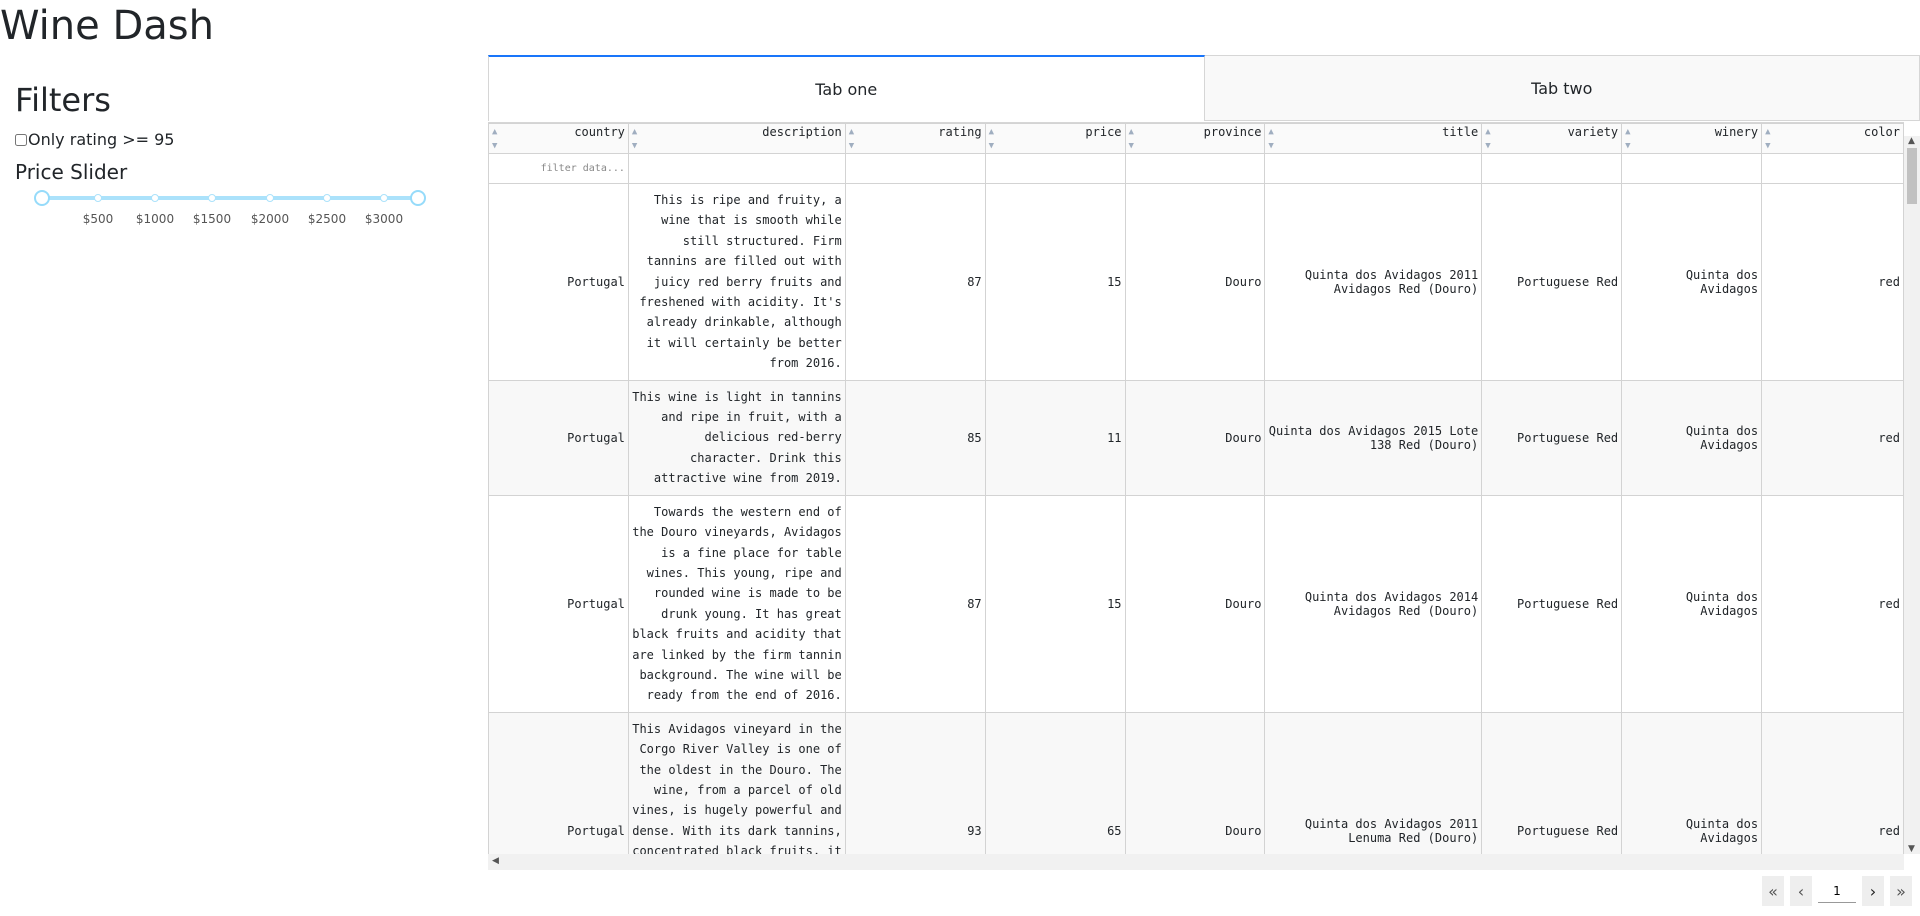 This screenshot has height=916, width=1920. What do you see at coordinates (1911, 849) in the screenshot?
I see `scroll-down-icon: ▼` at bounding box center [1911, 849].